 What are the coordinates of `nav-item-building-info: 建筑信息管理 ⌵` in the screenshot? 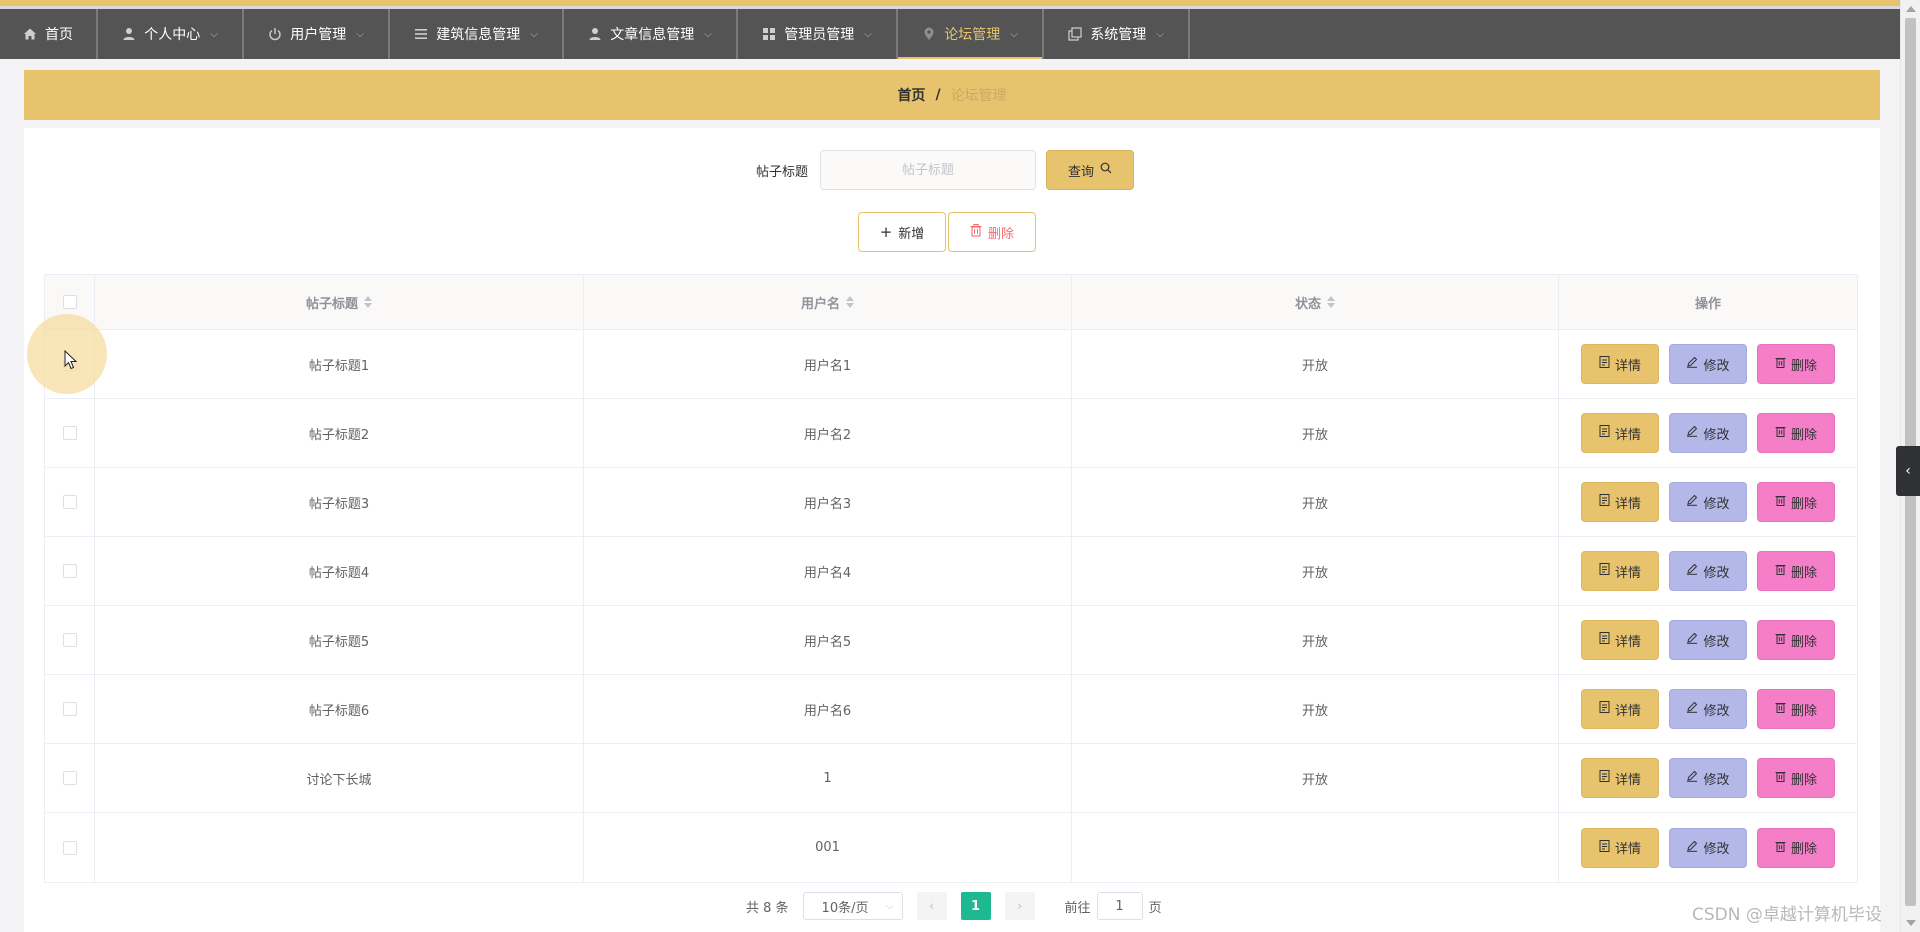 It's located at (477, 34).